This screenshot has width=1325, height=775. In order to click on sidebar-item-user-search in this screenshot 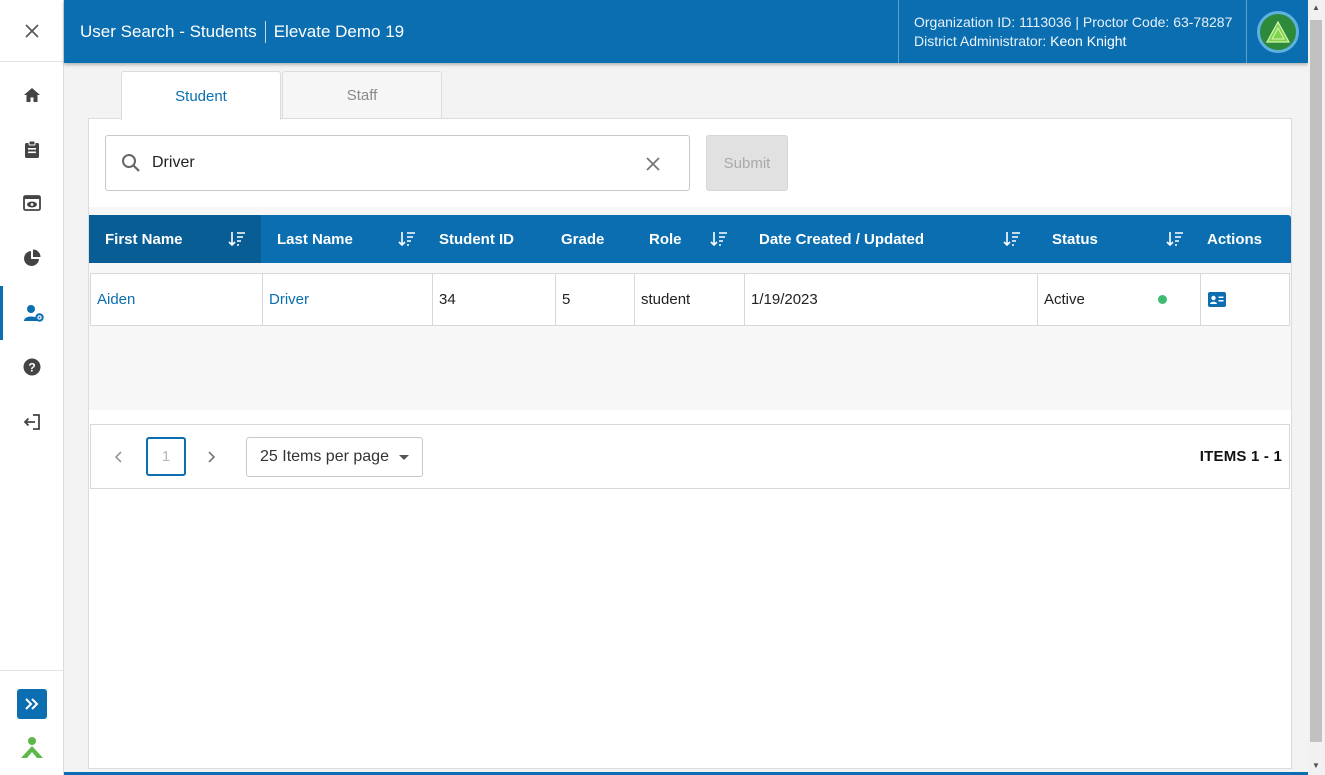, I will do `click(32, 313)`.